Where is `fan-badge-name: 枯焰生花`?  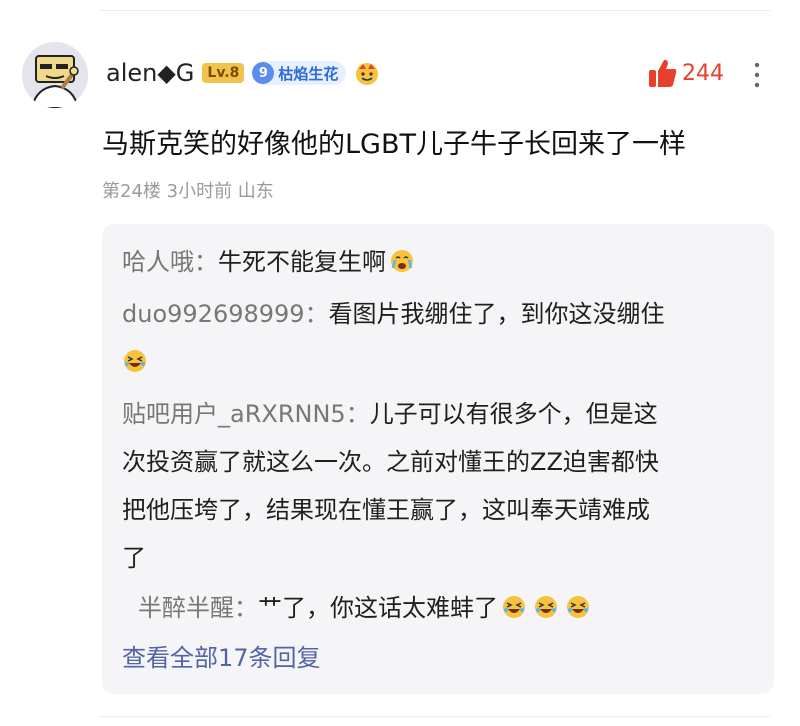 fan-badge-name: 枯焰生花 is located at coordinates (308, 73).